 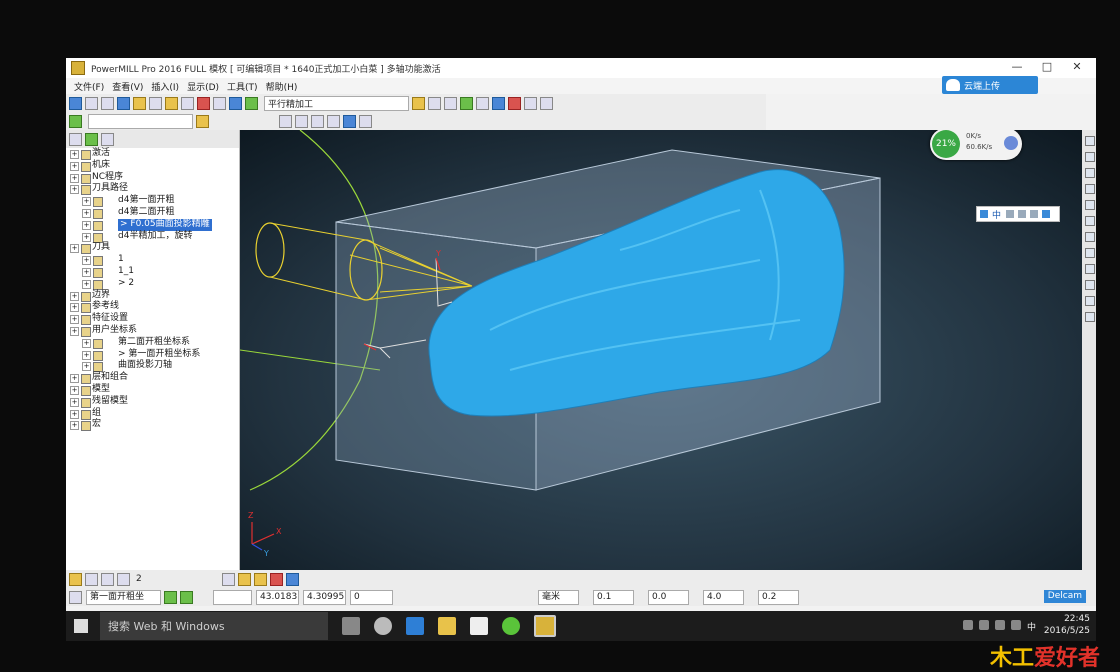 What do you see at coordinates (235, 103) in the screenshot?
I see `toolpath-icon` at bounding box center [235, 103].